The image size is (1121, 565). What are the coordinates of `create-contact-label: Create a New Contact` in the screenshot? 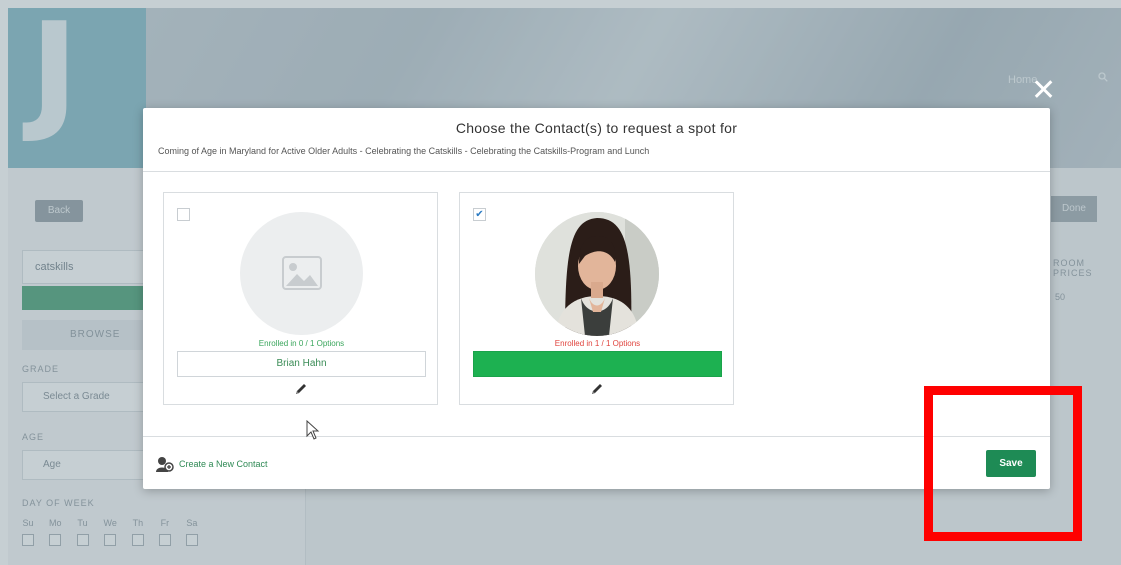 It's located at (223, 464).